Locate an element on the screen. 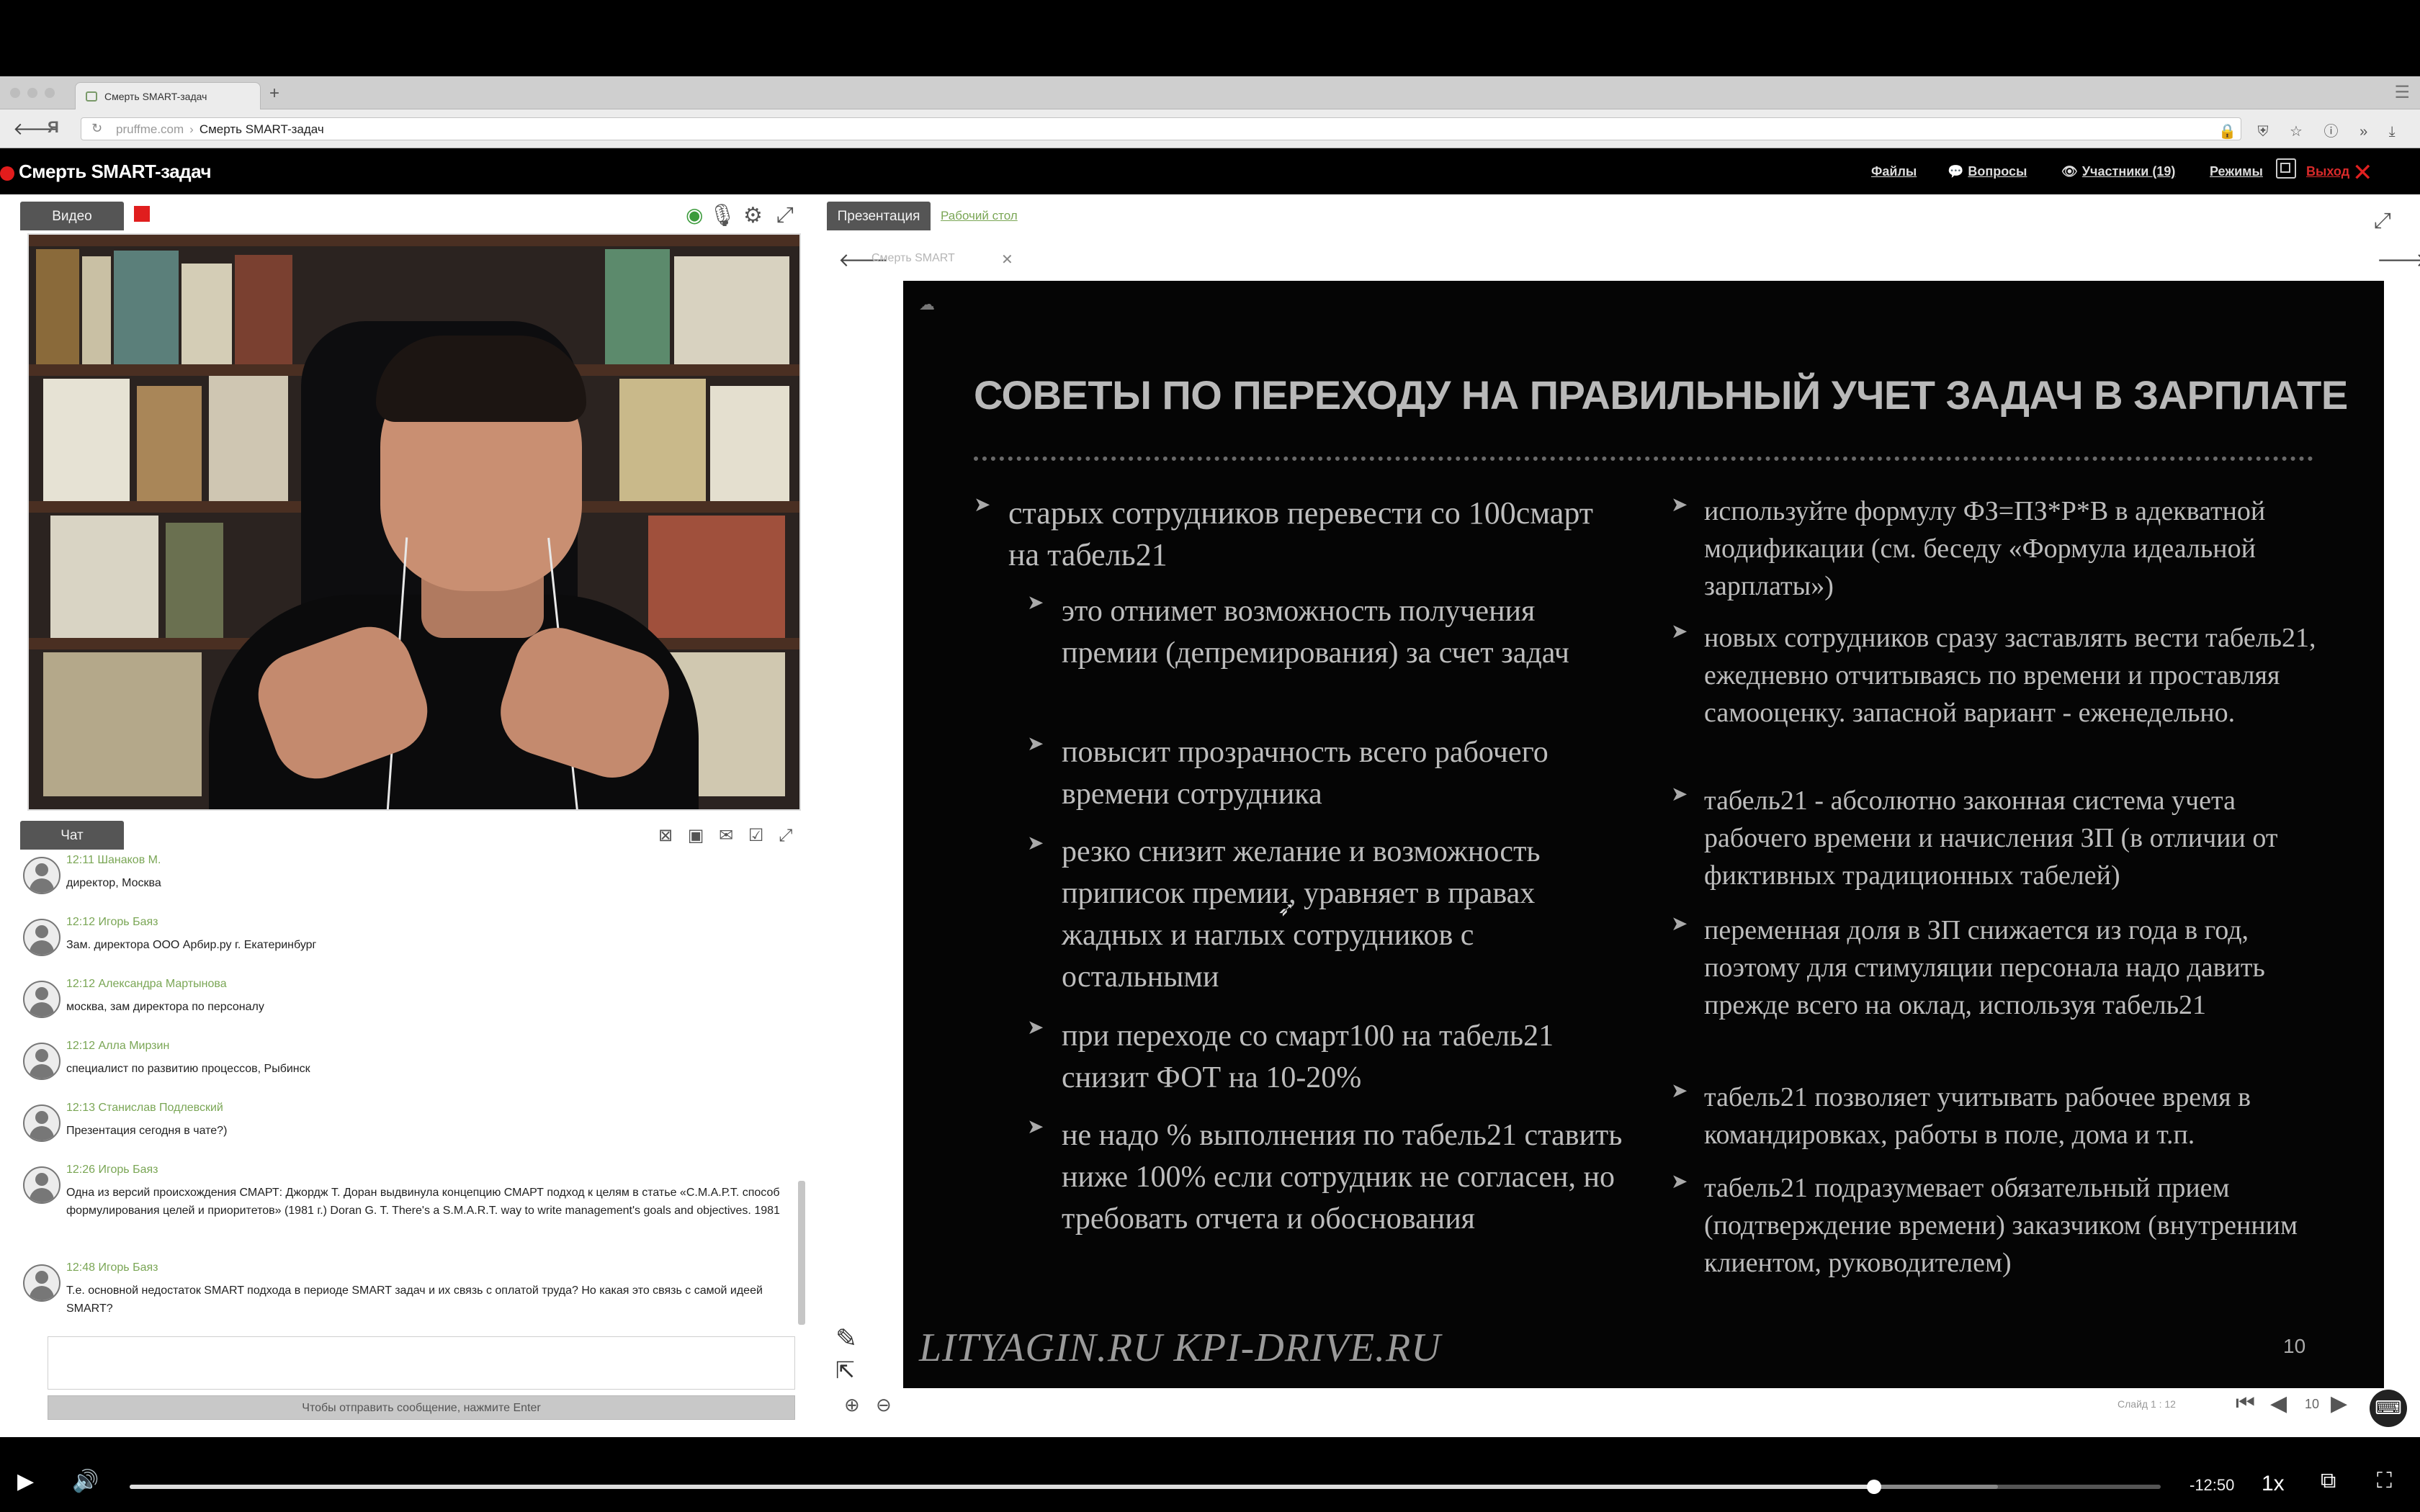 The width and height of the screenshot is (2420, 1512). playback-speed-button: 1x is located at coordinates (2273, 1484).